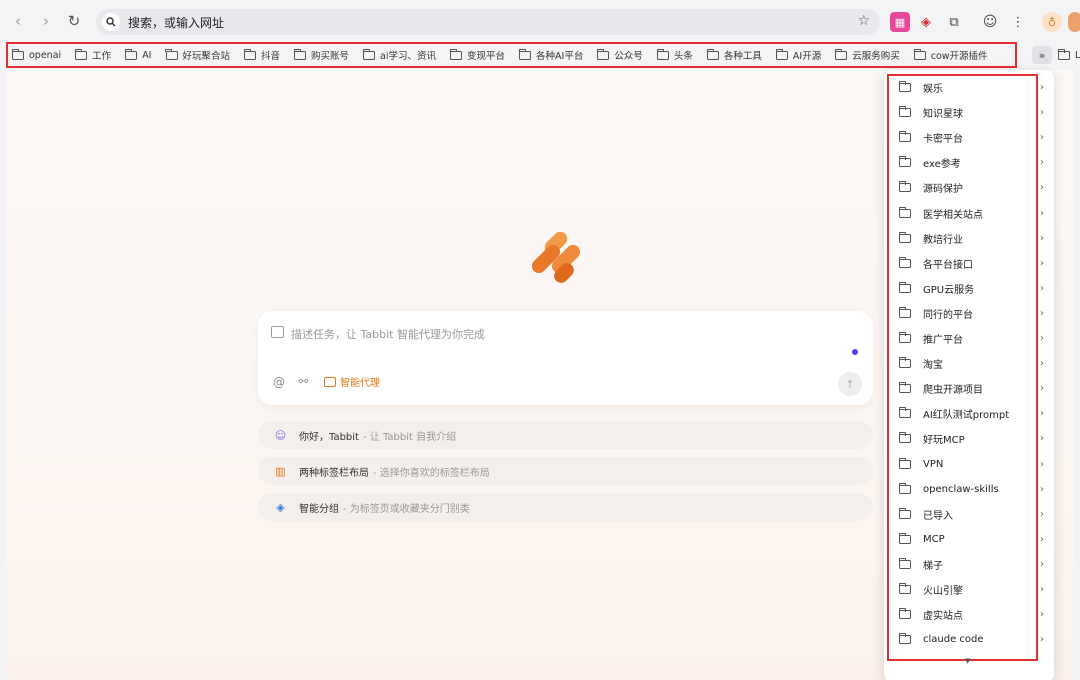 Image resolution: width=1080 pixels, height=680 pixels. What do you see at coordinates (934, 539) in the screenshot?
I see `menu-item-label: MCP` at bounding box center [934, 539].